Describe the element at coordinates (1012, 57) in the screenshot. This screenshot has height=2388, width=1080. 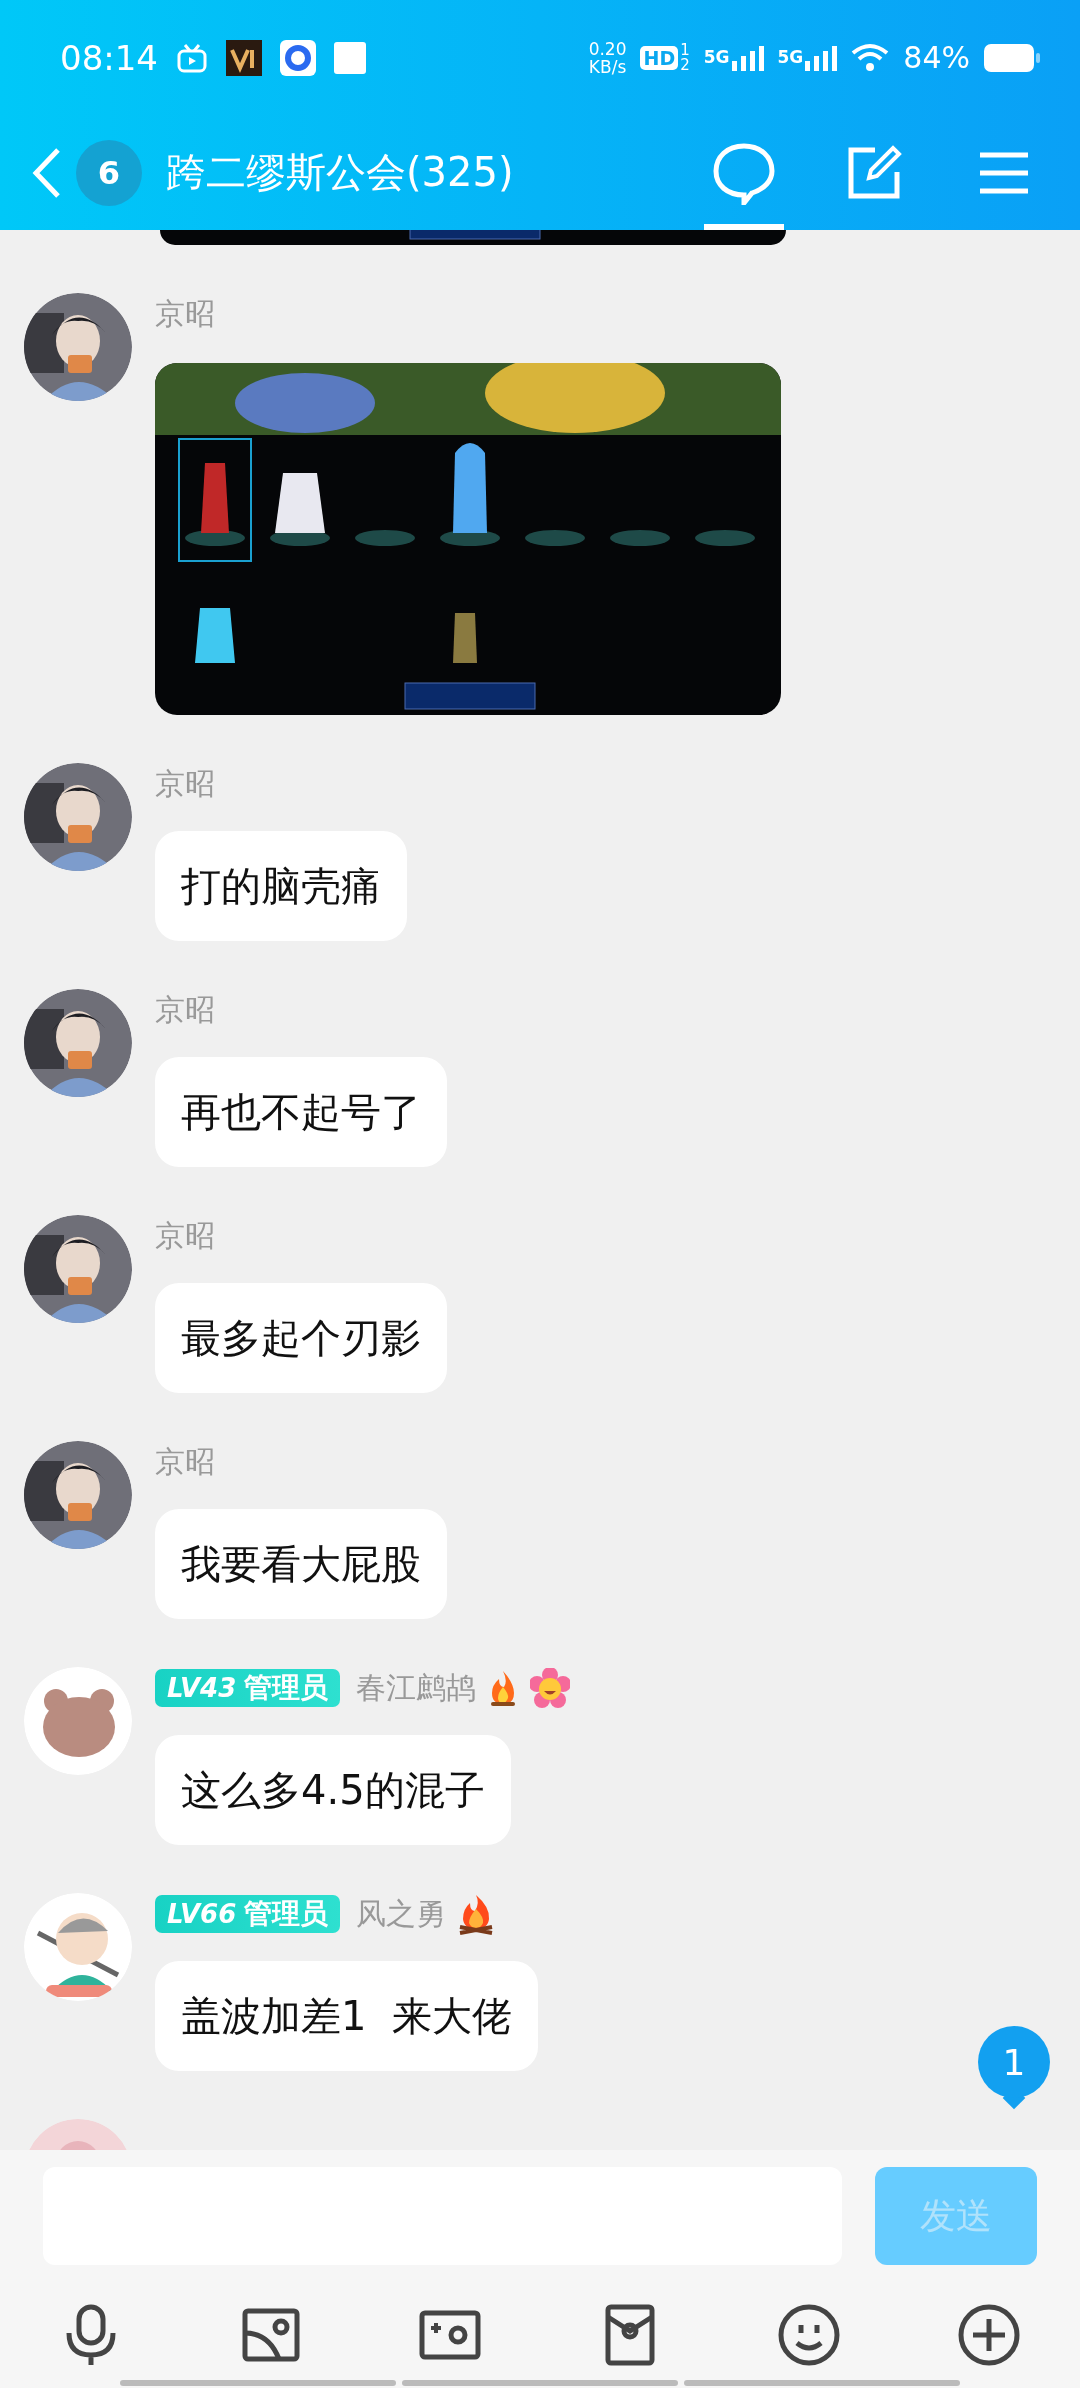
I see `battery-icon` at that location.